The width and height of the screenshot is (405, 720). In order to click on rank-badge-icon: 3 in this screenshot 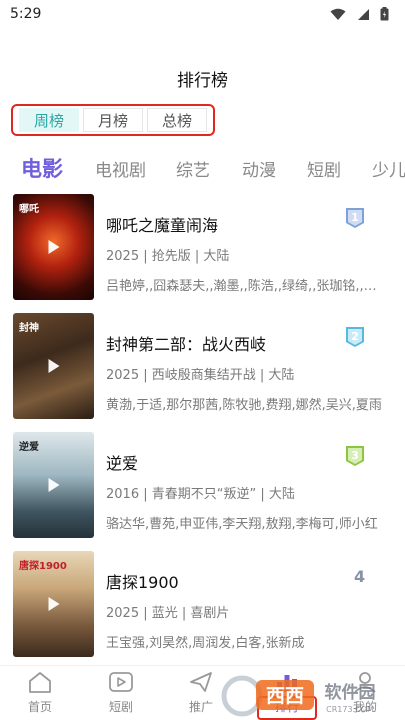, I will do `click(355, 456)`.